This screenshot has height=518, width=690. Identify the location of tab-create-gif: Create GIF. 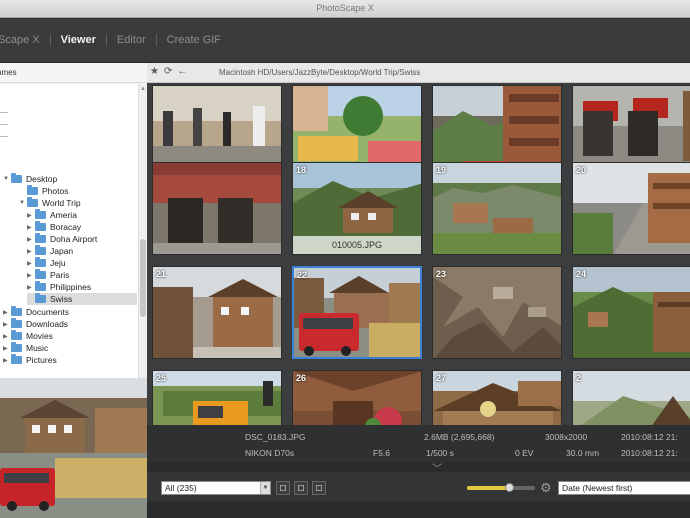
(194, 40).